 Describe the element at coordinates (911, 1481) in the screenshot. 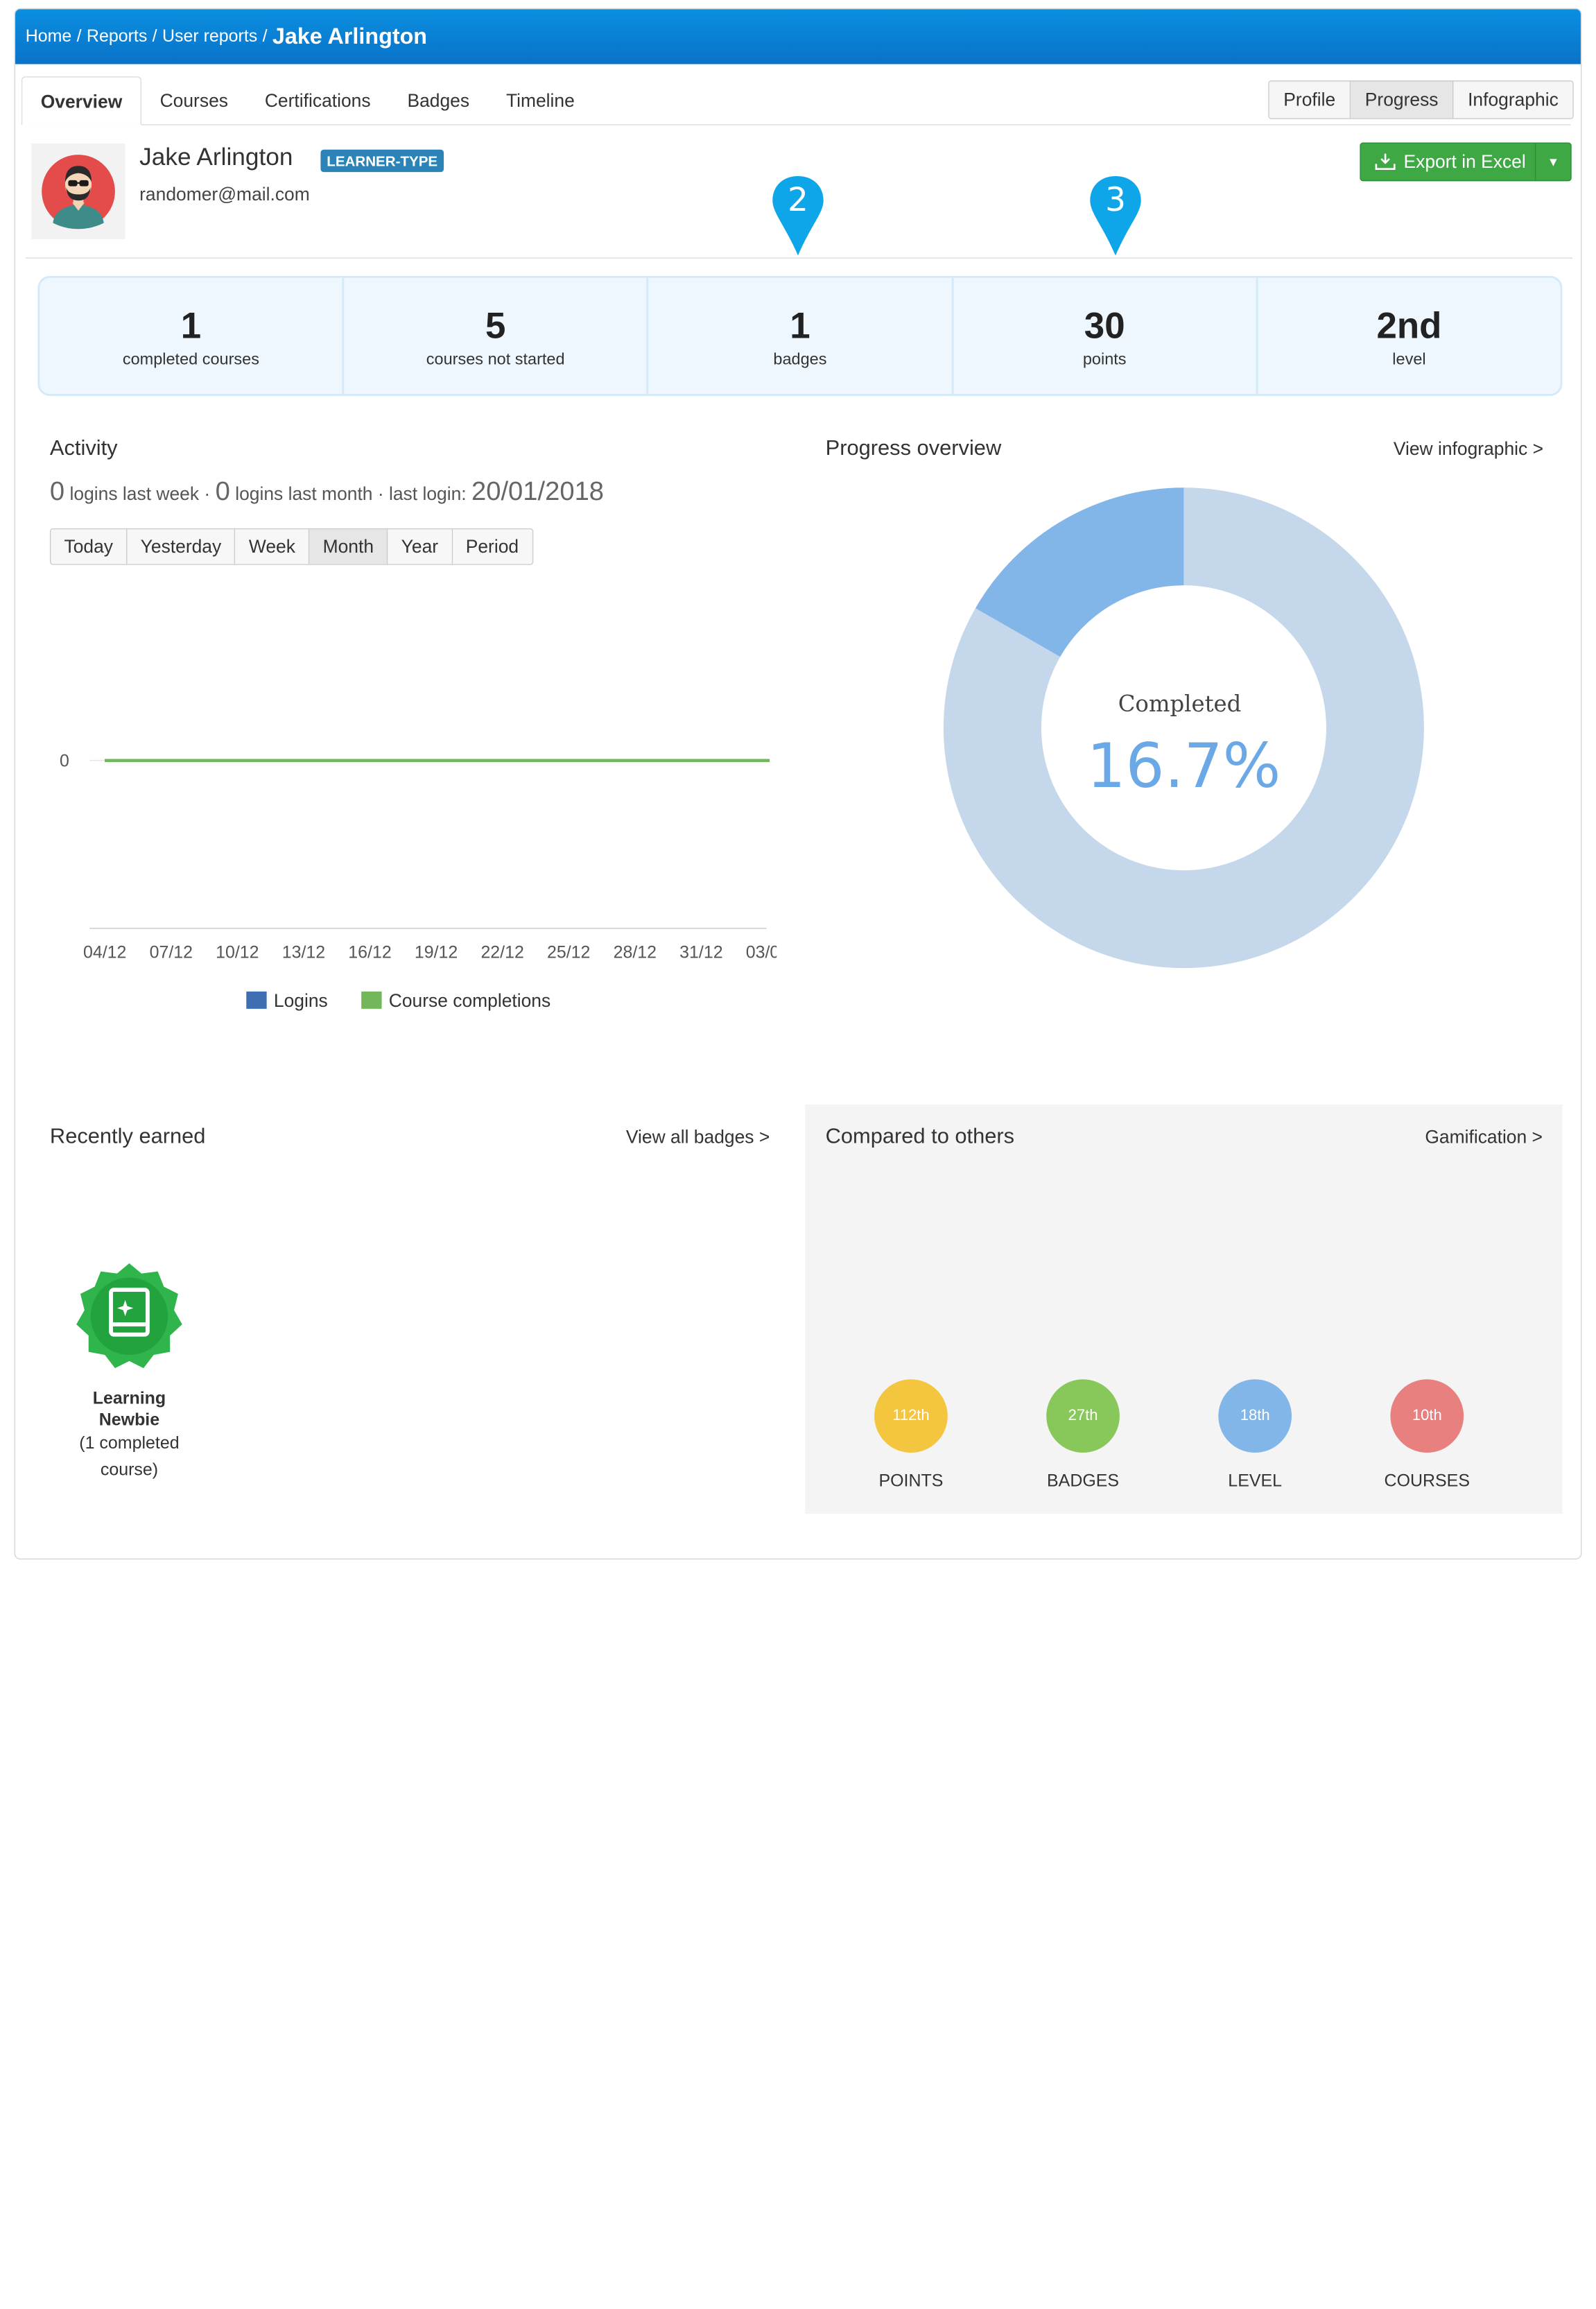

I see `rank-label: POINTS` at that location.